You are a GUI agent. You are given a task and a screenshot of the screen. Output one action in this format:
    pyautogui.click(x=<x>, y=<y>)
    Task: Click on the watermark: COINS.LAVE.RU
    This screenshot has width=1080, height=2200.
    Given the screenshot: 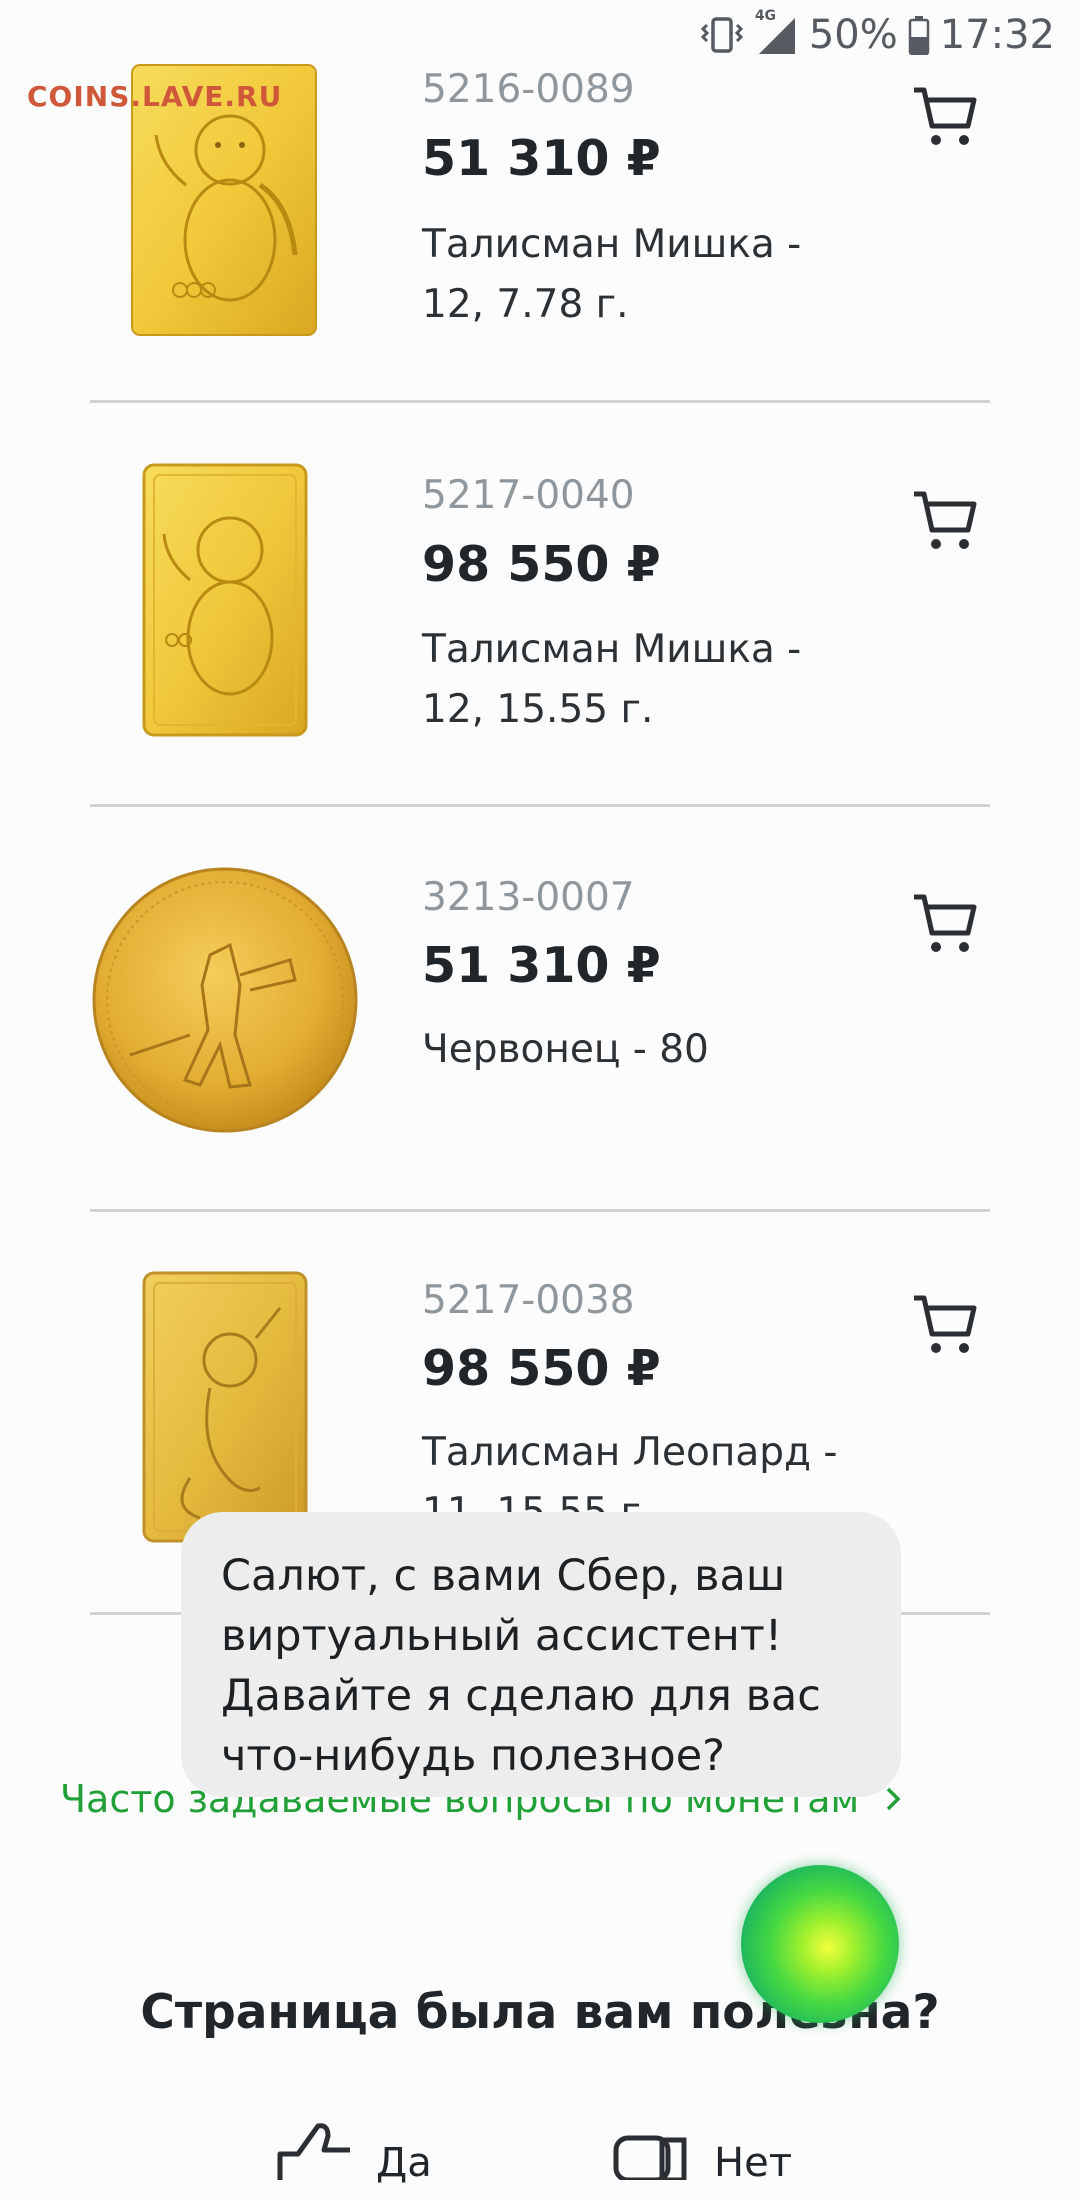 What is the action you would take?
    pyautogui.click(x=155, y=96)
    